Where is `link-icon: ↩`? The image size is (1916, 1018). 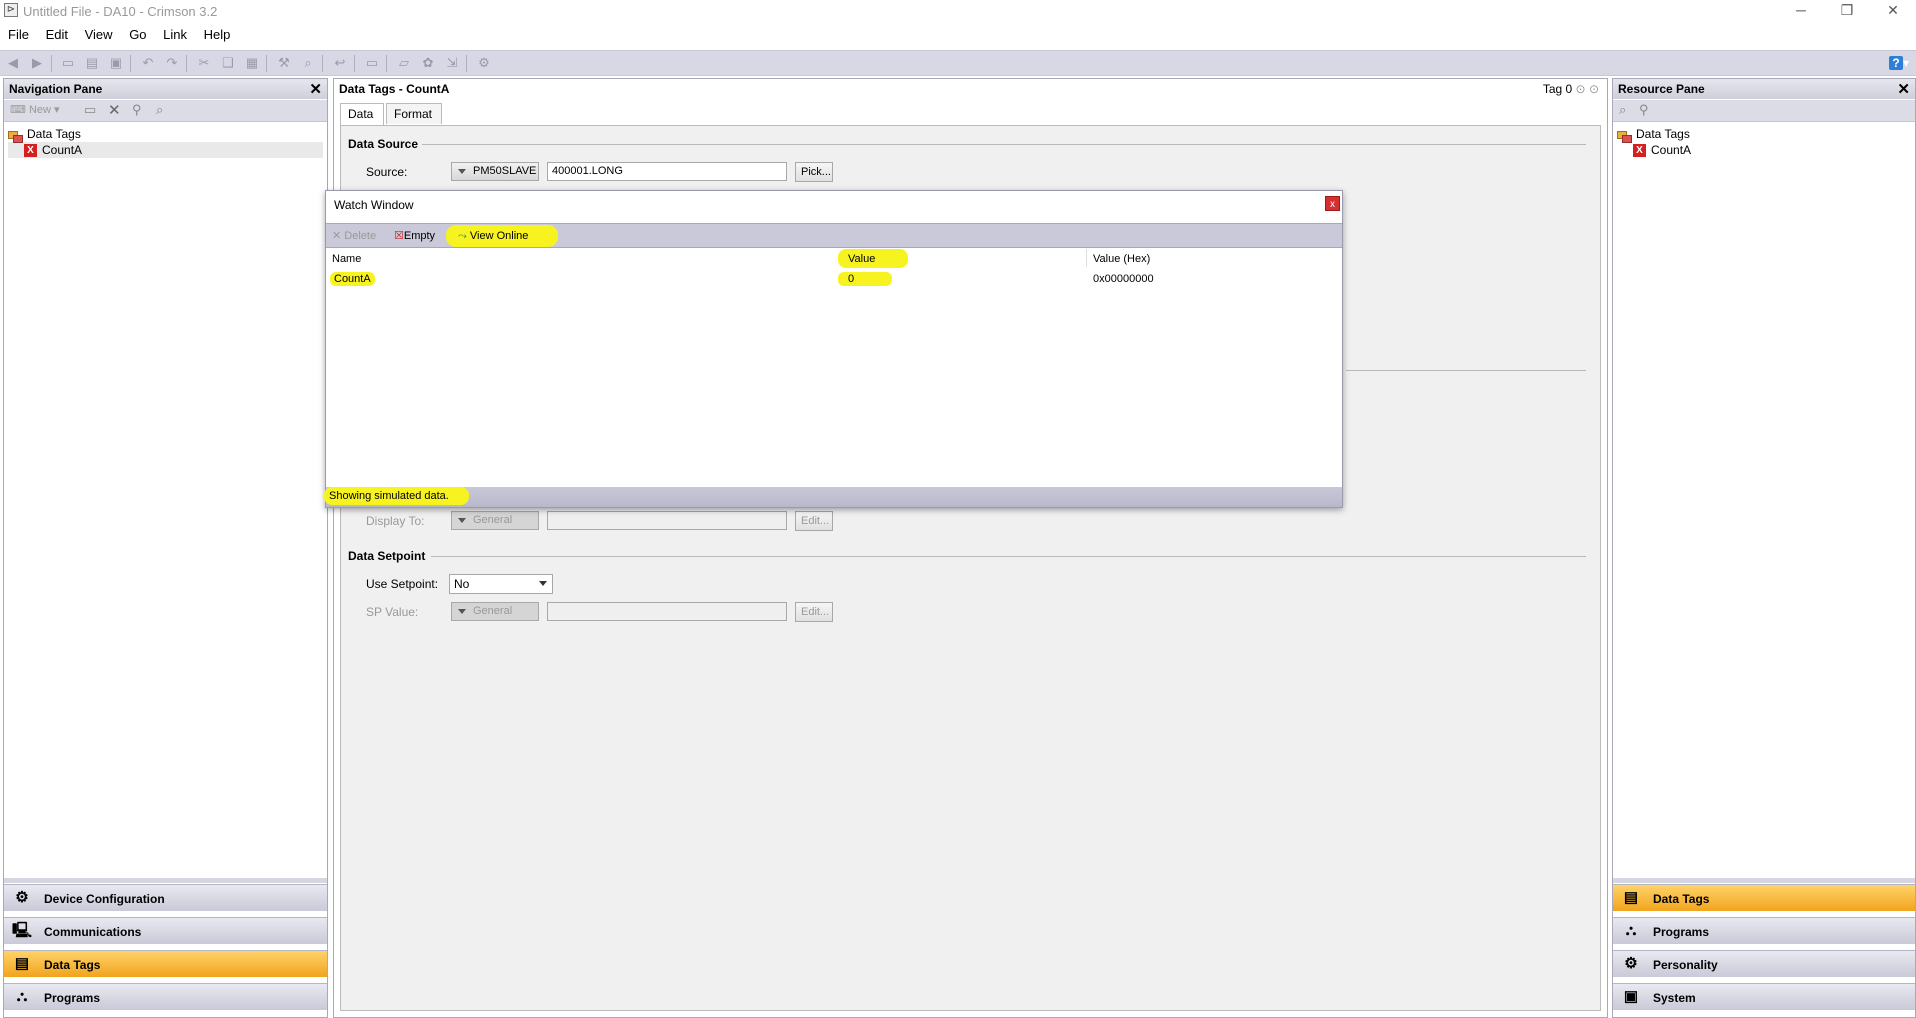
link-icon: ↩ is located at coordinates (340, 63).